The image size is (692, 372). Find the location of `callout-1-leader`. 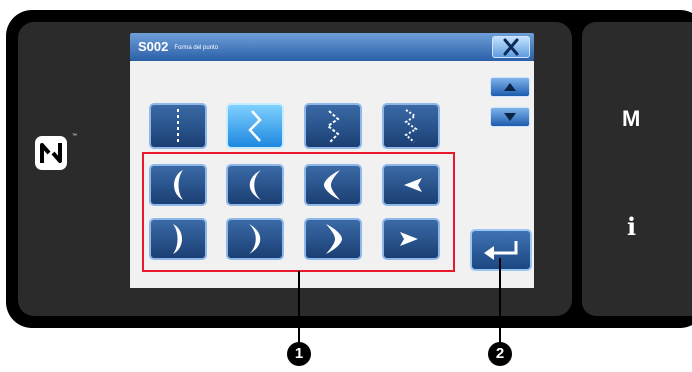

callout-1-leader is located at coordinates (299, 308).